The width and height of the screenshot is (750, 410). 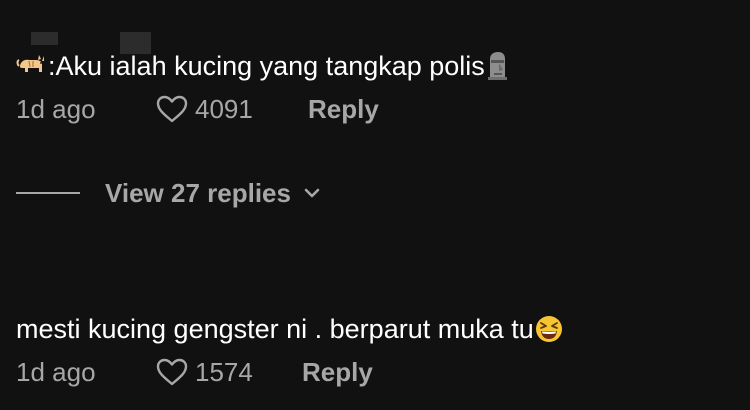 I want to click on view-replies-button: View 27 replies, so click(x=168, y=193).